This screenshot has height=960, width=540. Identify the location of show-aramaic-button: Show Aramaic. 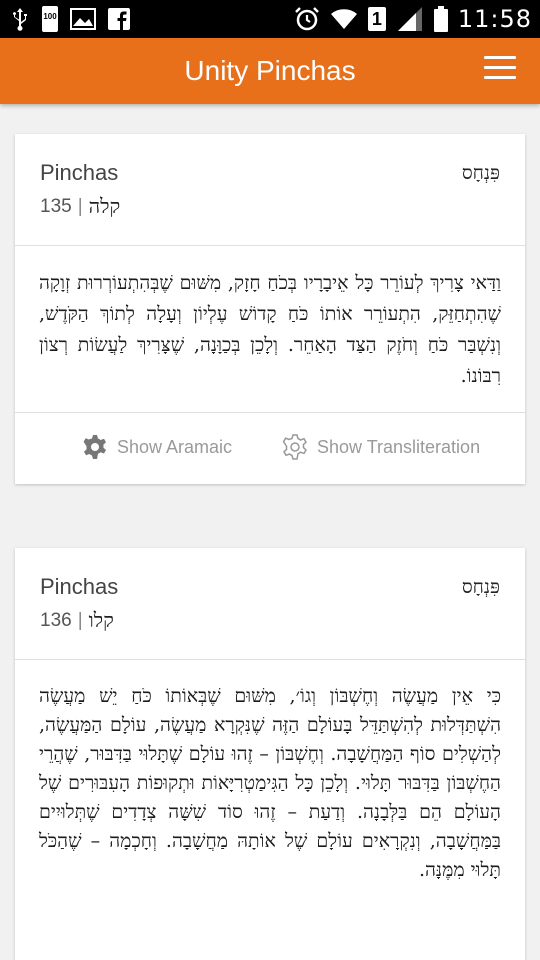
(156, 447).